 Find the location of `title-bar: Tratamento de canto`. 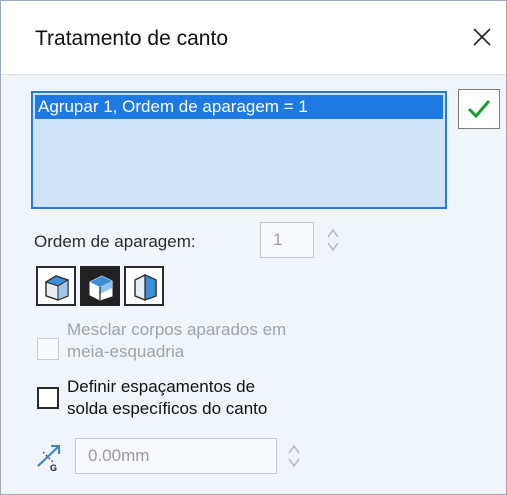

title-bar: Tratamento de canto is located at coordinates (253, 38).